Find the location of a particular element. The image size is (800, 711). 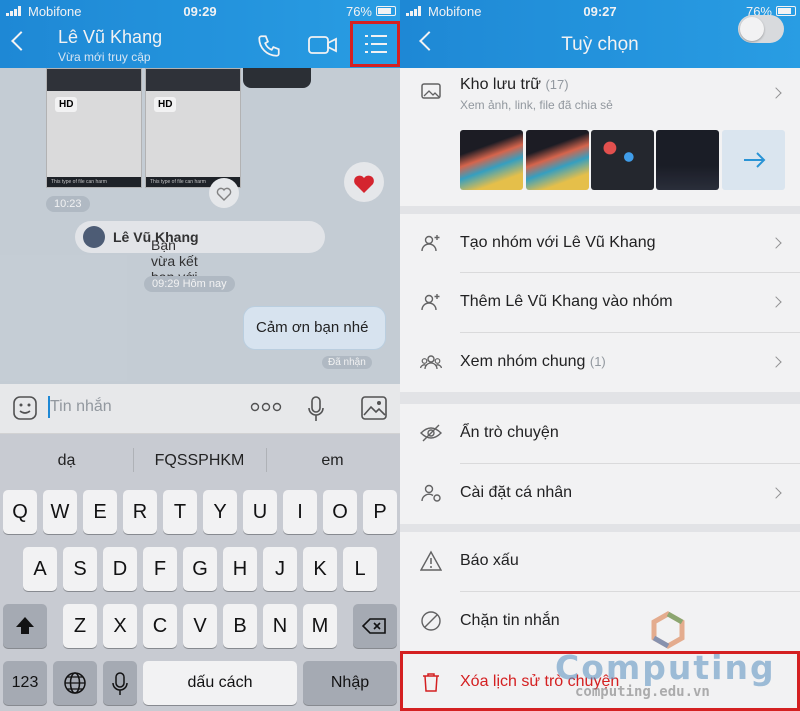

add-to-group-row: Thêm Lê Vũ Khang vào nhóm is located at coordinates (600, 302).